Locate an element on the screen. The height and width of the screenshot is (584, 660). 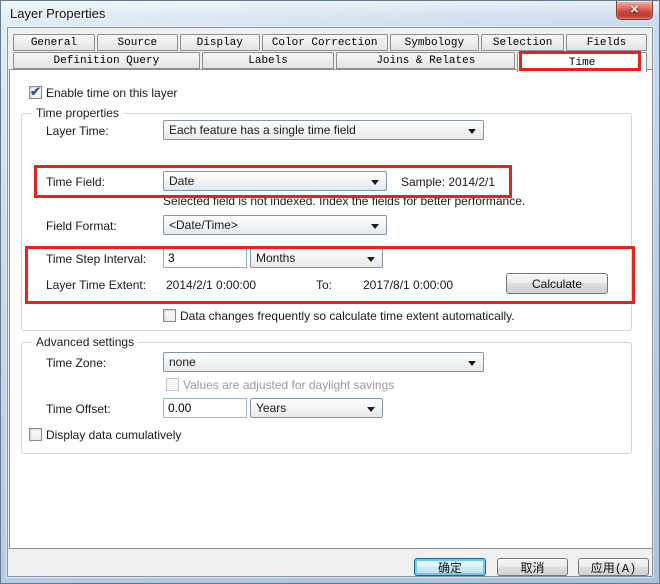
extent-from-value: 2014/2/1 0:00:00 is located at coordinates (211, 285).